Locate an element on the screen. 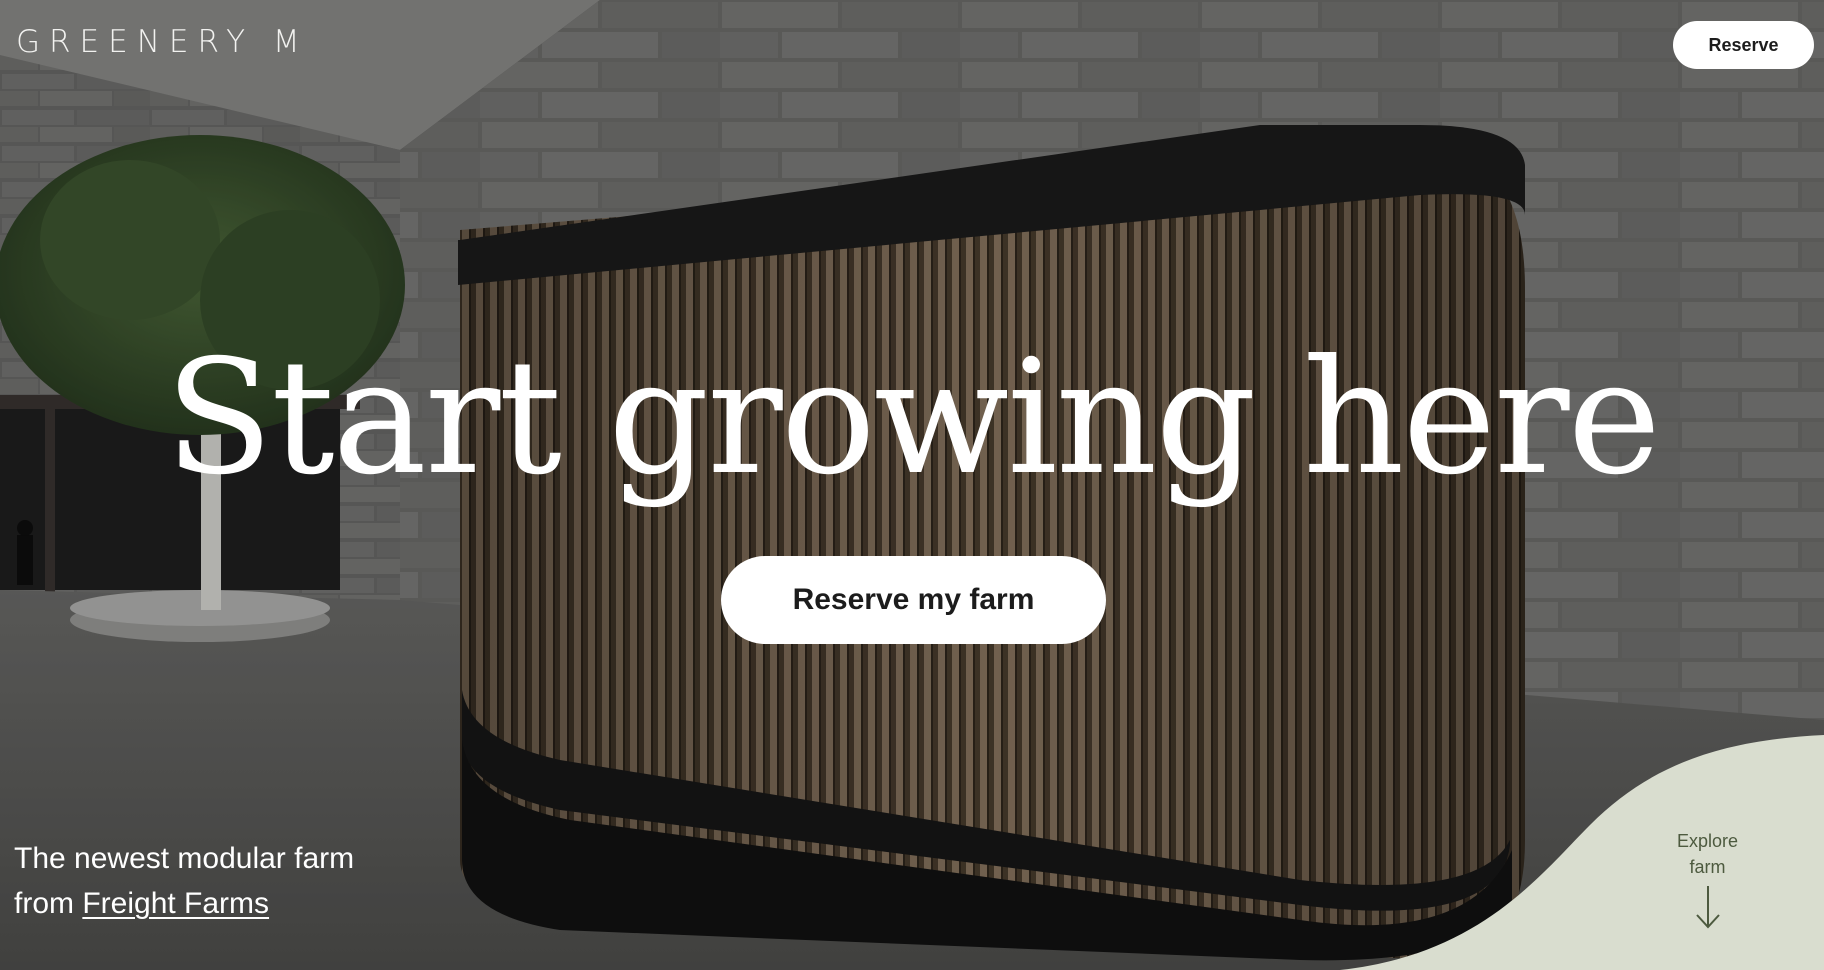  tagline-line1: The newest modular farm is located at coordinates (184, 858).